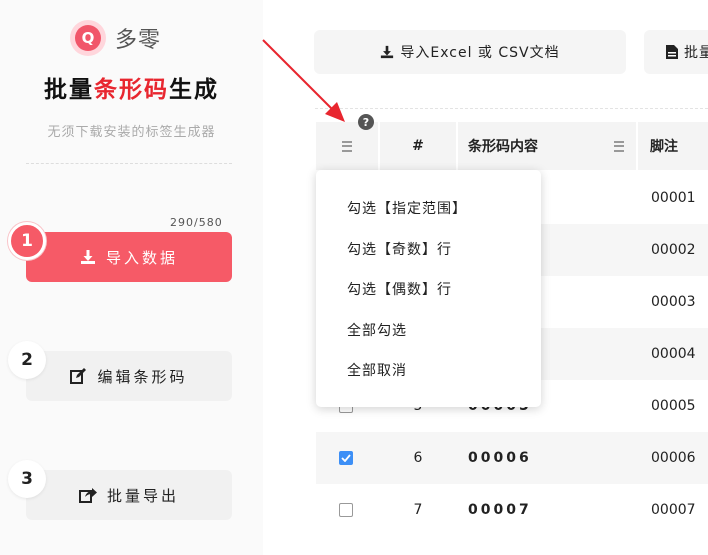 Image resolution: width=708 pixels, height=555 pixels. I want to click on logo-icon: Q, so click(88, 38).